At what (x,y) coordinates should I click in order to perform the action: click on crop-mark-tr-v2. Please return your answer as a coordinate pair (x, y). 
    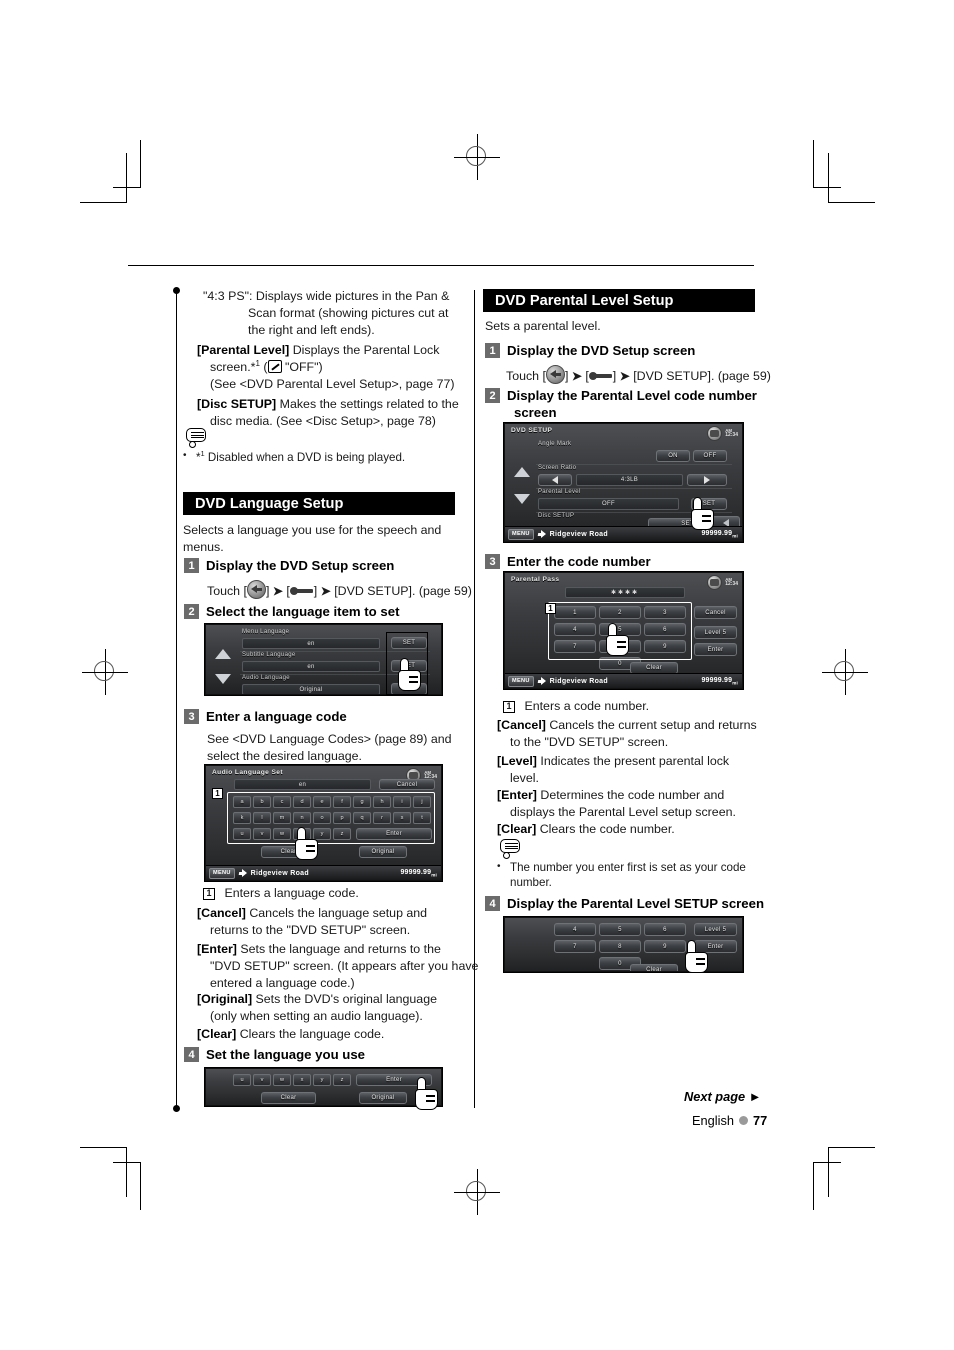
    Looking at the image, I should click on (828, 178).